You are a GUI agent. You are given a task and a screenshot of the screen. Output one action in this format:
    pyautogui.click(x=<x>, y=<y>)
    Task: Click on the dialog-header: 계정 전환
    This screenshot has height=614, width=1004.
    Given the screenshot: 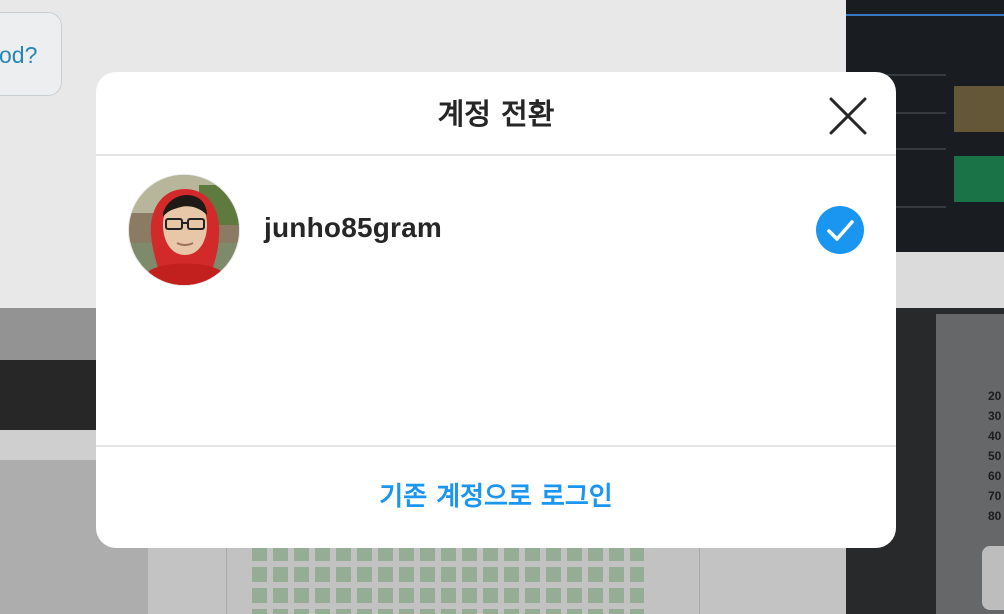 What is the action you would take?
    pyautogui.click(x=496, y=114)
    